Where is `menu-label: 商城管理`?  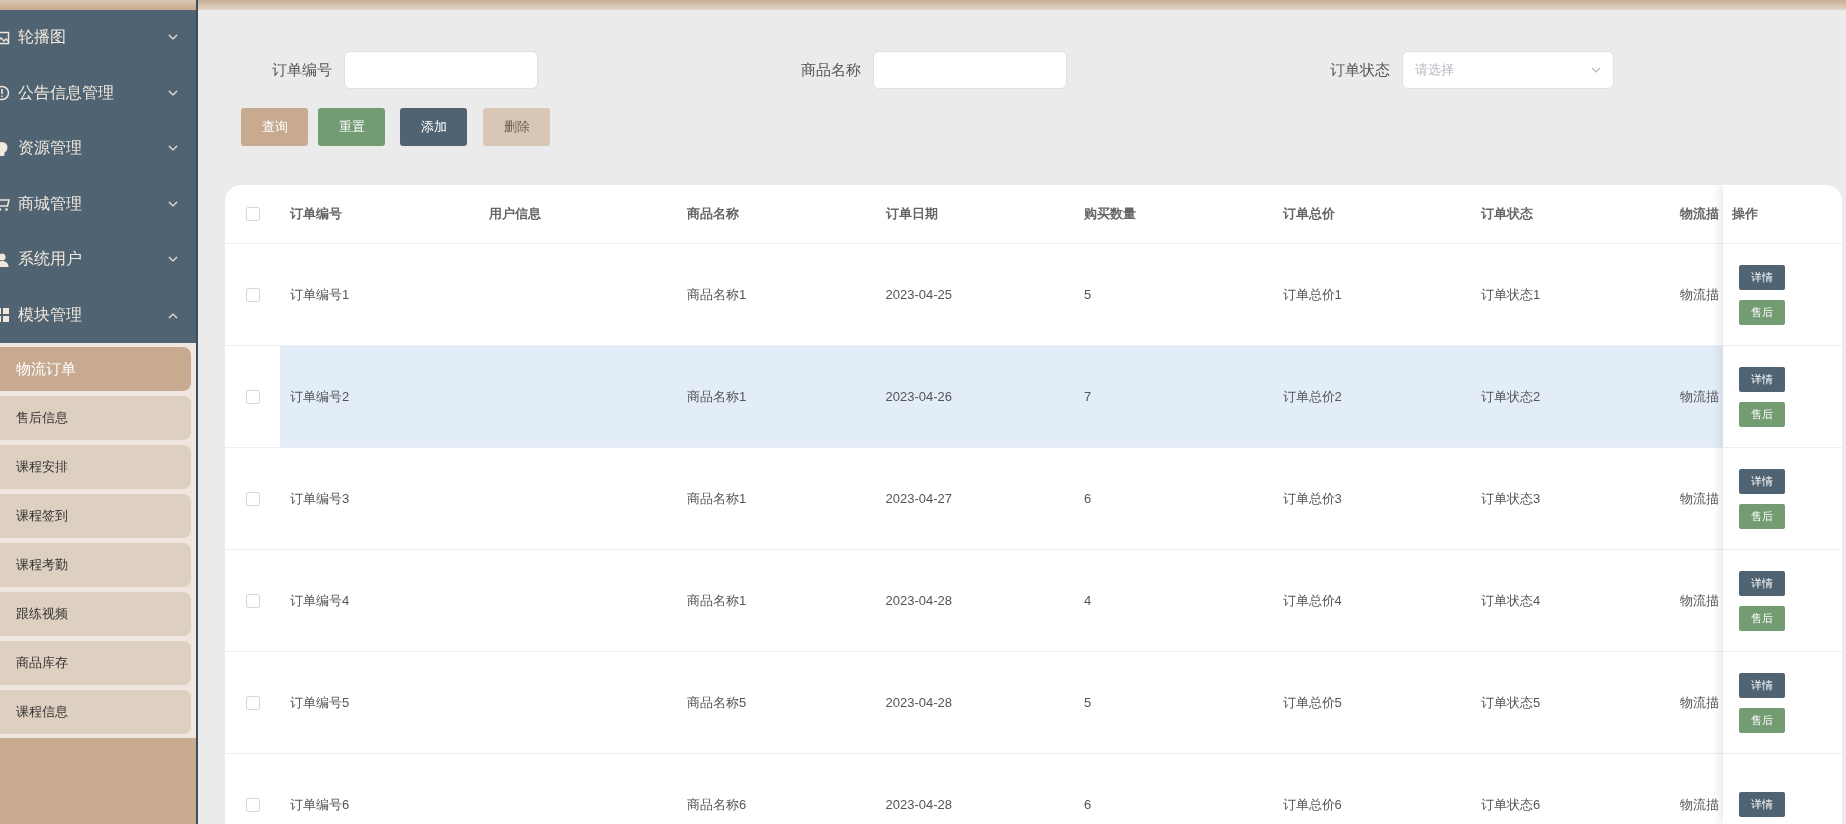 menu-label: 商城管理 is located at coordinates (50, 203).